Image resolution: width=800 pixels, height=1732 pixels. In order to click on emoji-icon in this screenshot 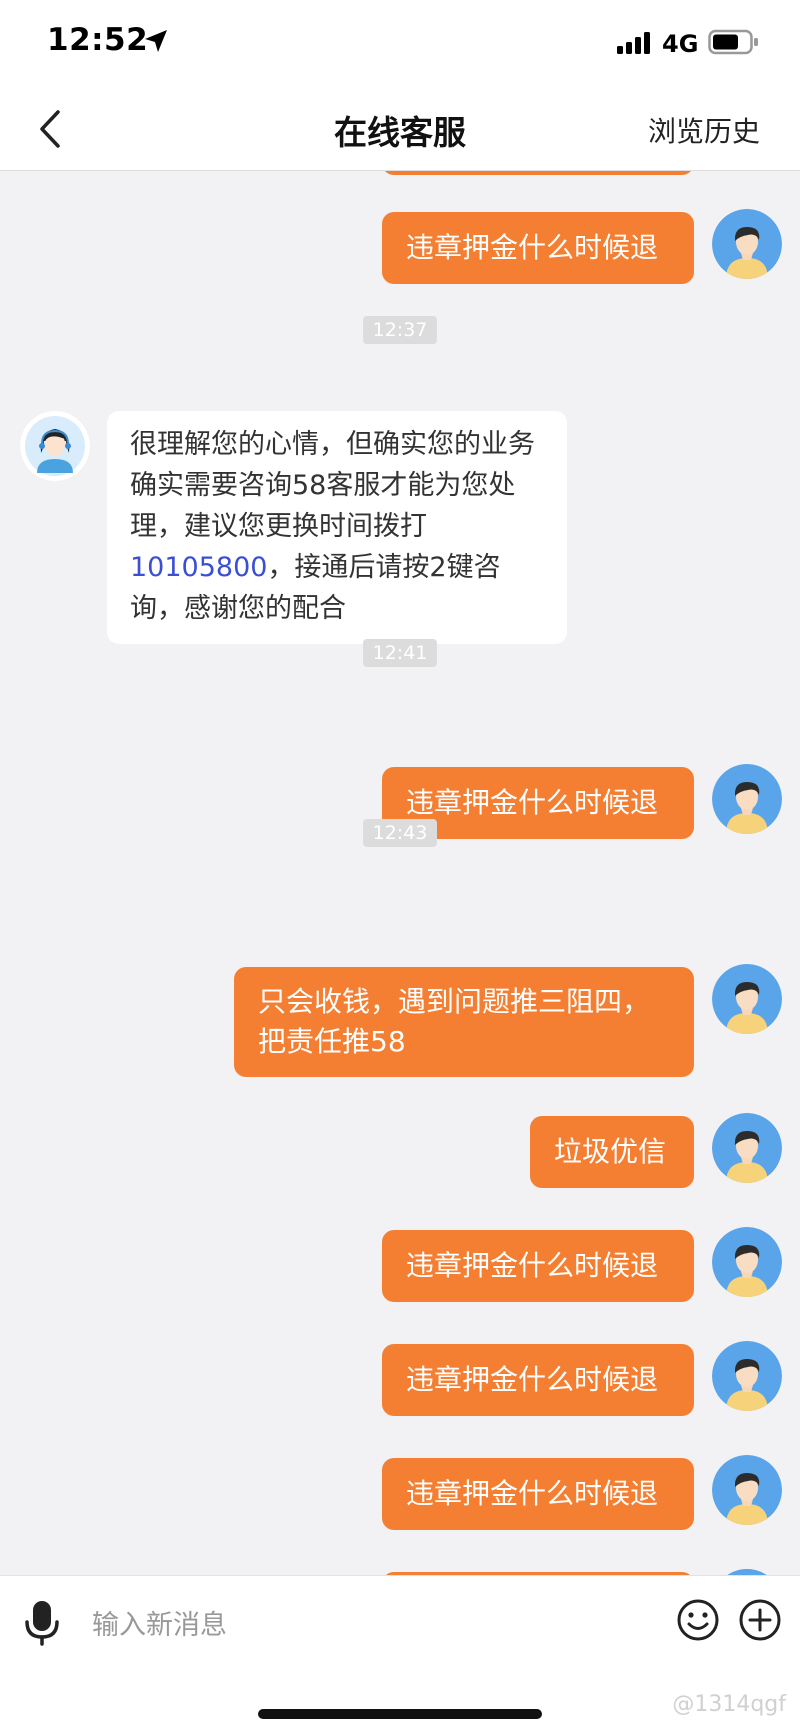, I will do `click(698, 1620)`.